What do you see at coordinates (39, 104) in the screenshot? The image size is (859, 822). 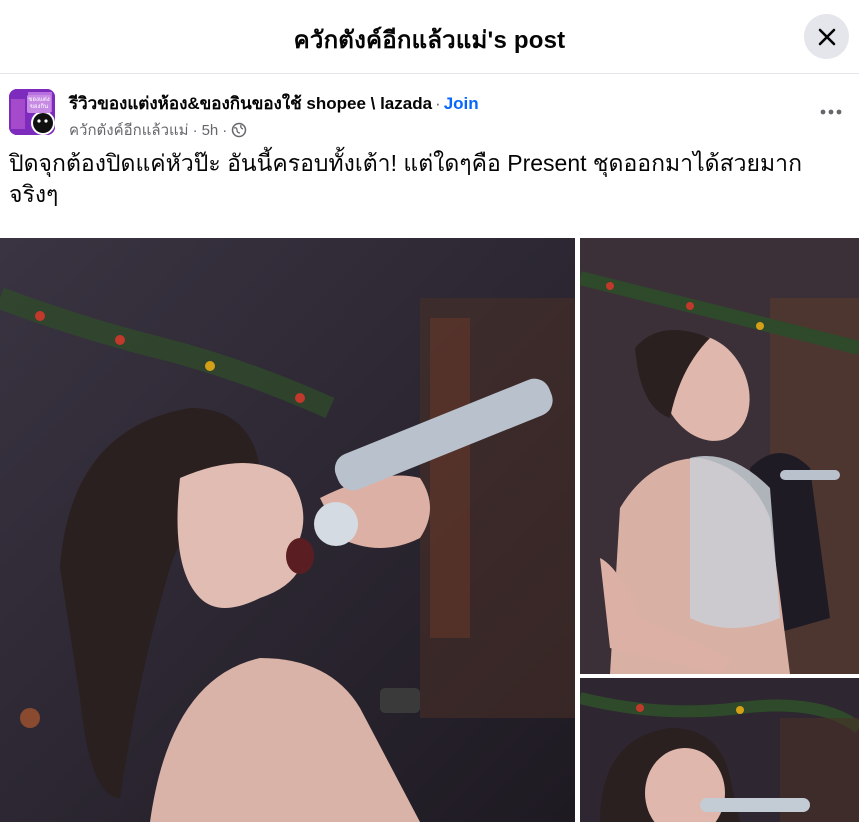 I see `avatar-label: ของแต่ง ของกิน` at bounding box center [39, 104].